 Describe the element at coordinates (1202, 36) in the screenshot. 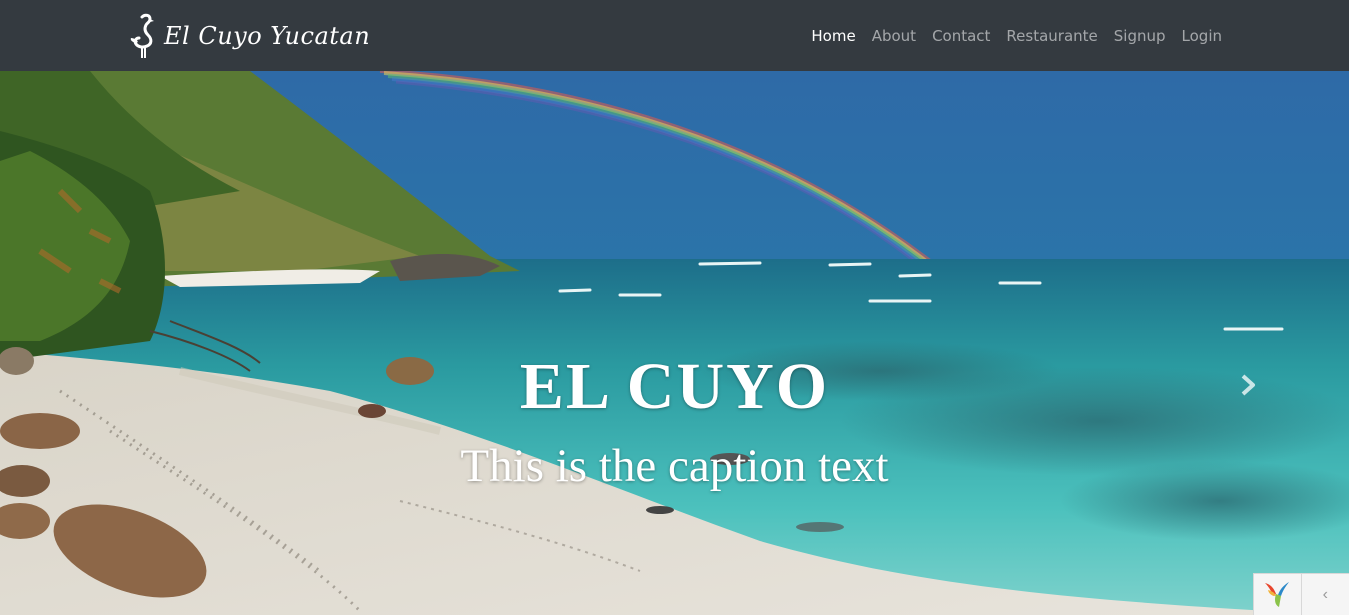

I see `nav-login: Login` at that location.